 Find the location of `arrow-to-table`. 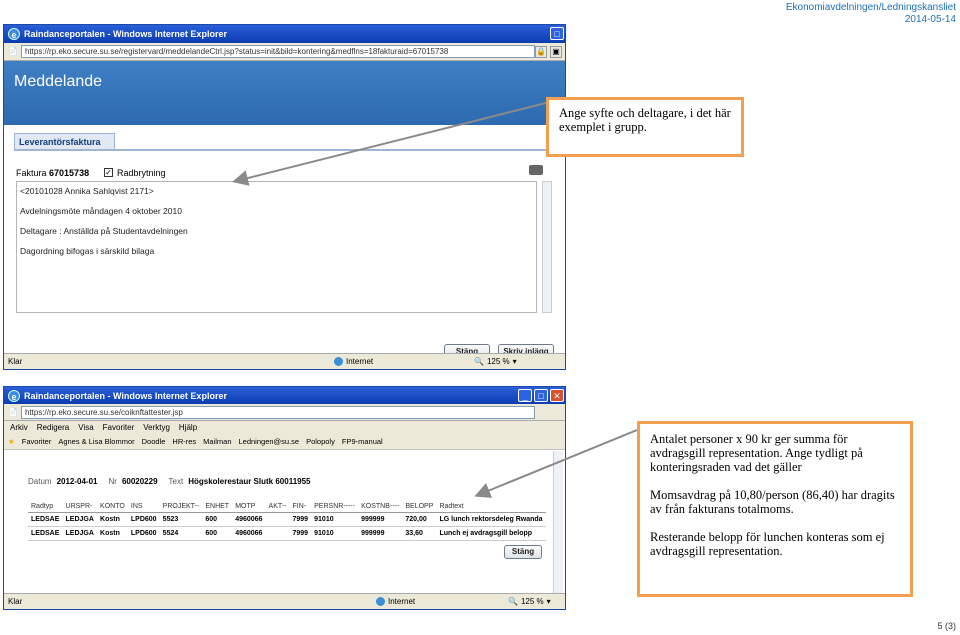

arrow-to-table is located at coordinates (556, 463).